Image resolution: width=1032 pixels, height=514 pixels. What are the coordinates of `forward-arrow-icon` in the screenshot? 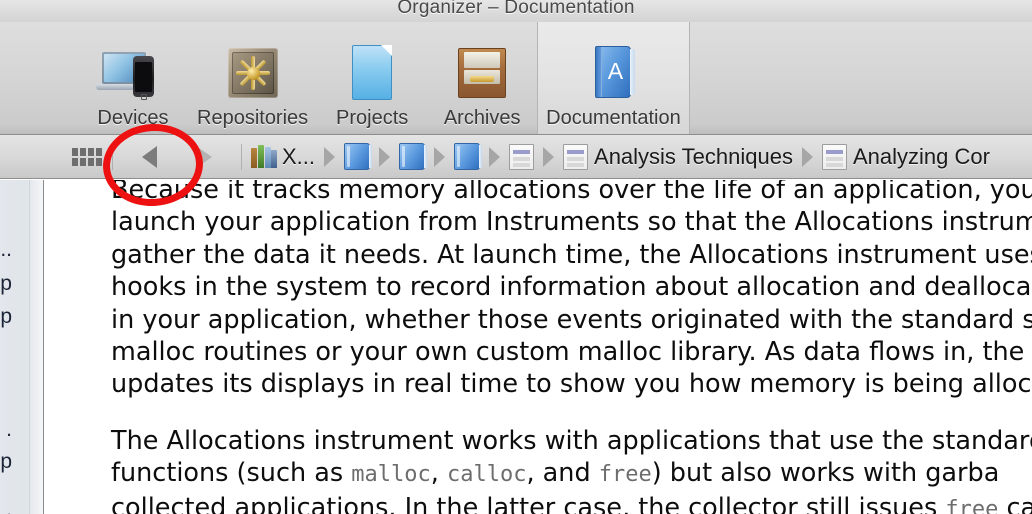 It's located at (205, 156).